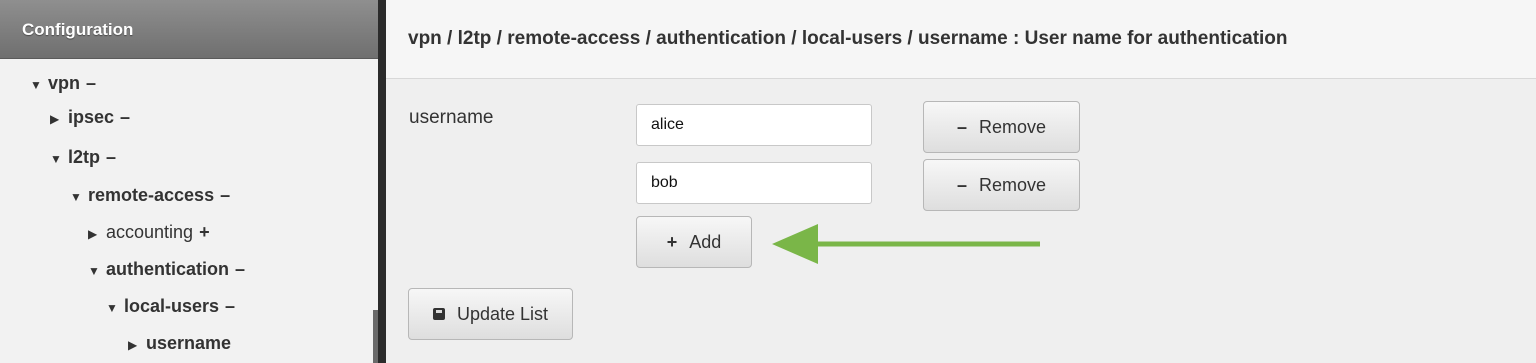  Describe the element at coordinates (204, 232) in the screenshot. I see `expand-icon: +` at that location.